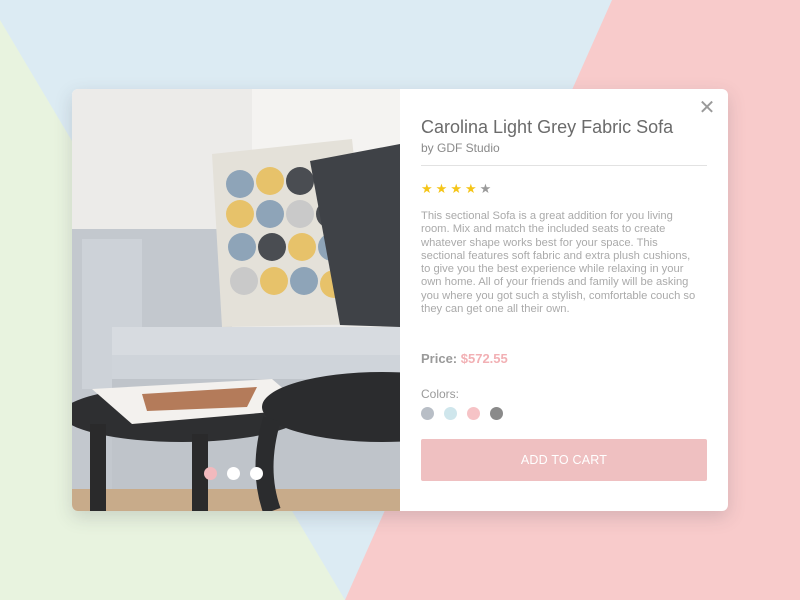 The height and width of the screenshot is (600, 800). I want to click on color-swatches, so click(462, 413).